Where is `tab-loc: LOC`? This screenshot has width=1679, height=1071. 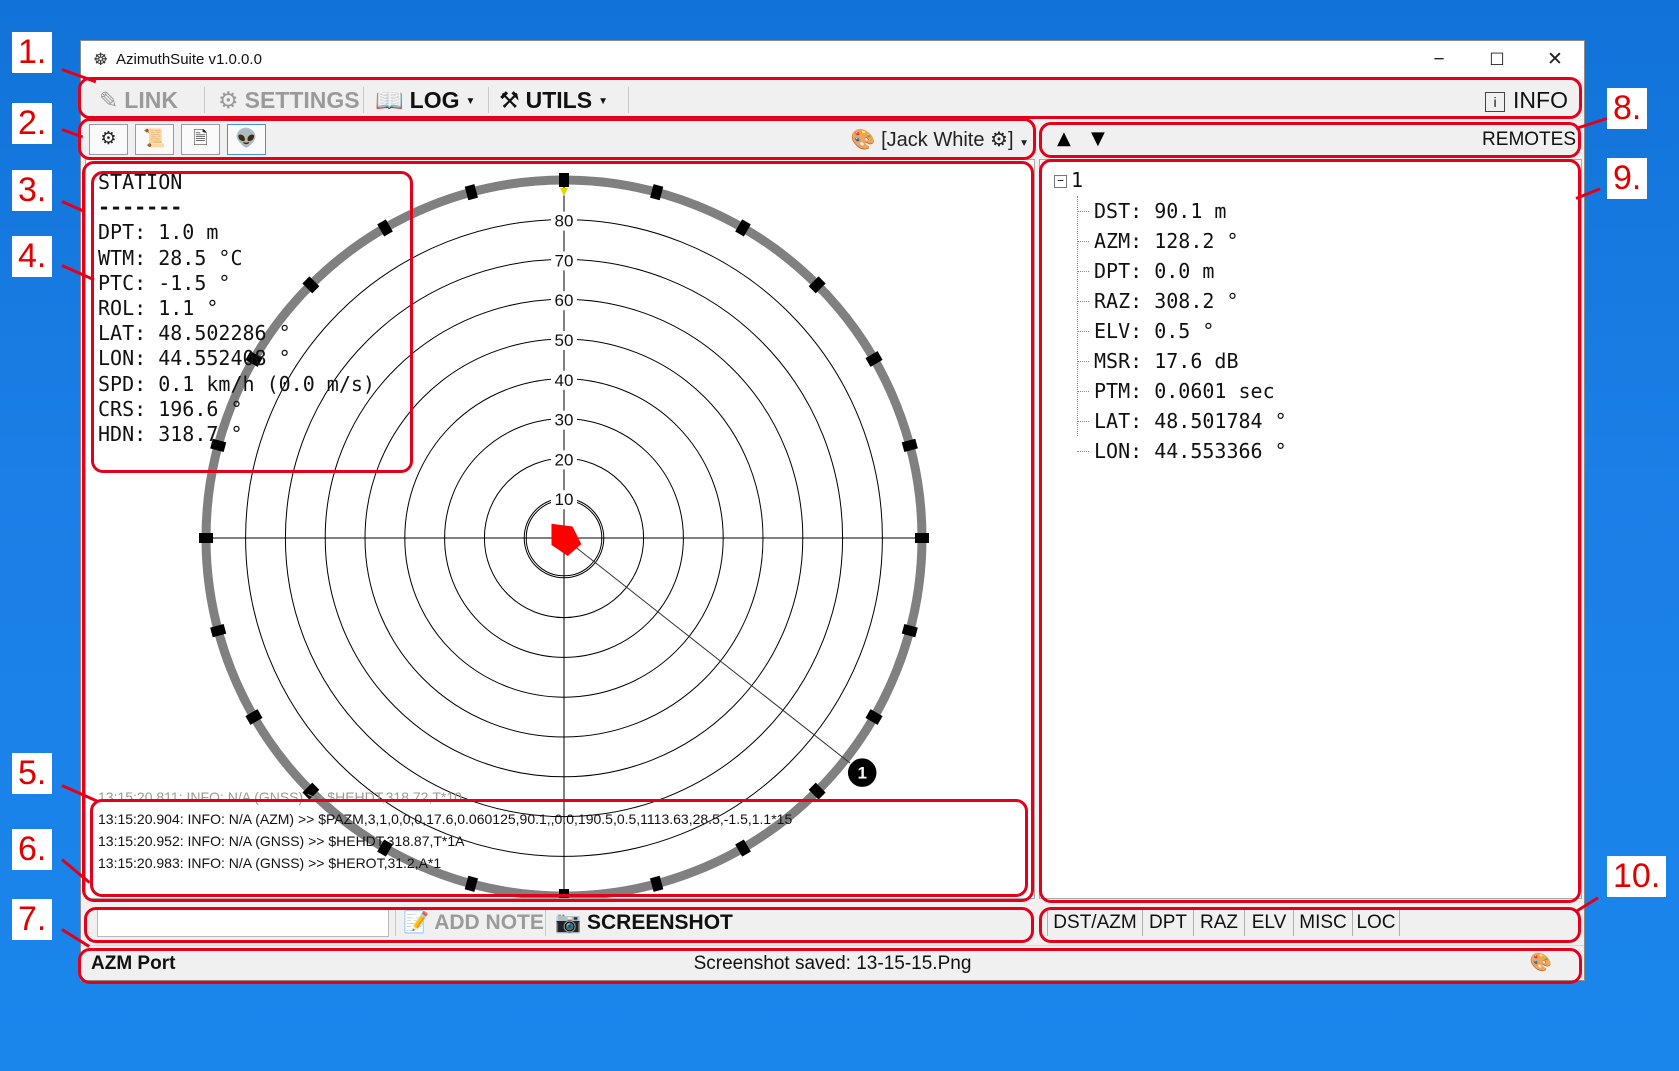 tab-loc: LOC is located at coordinates (1376, 923).